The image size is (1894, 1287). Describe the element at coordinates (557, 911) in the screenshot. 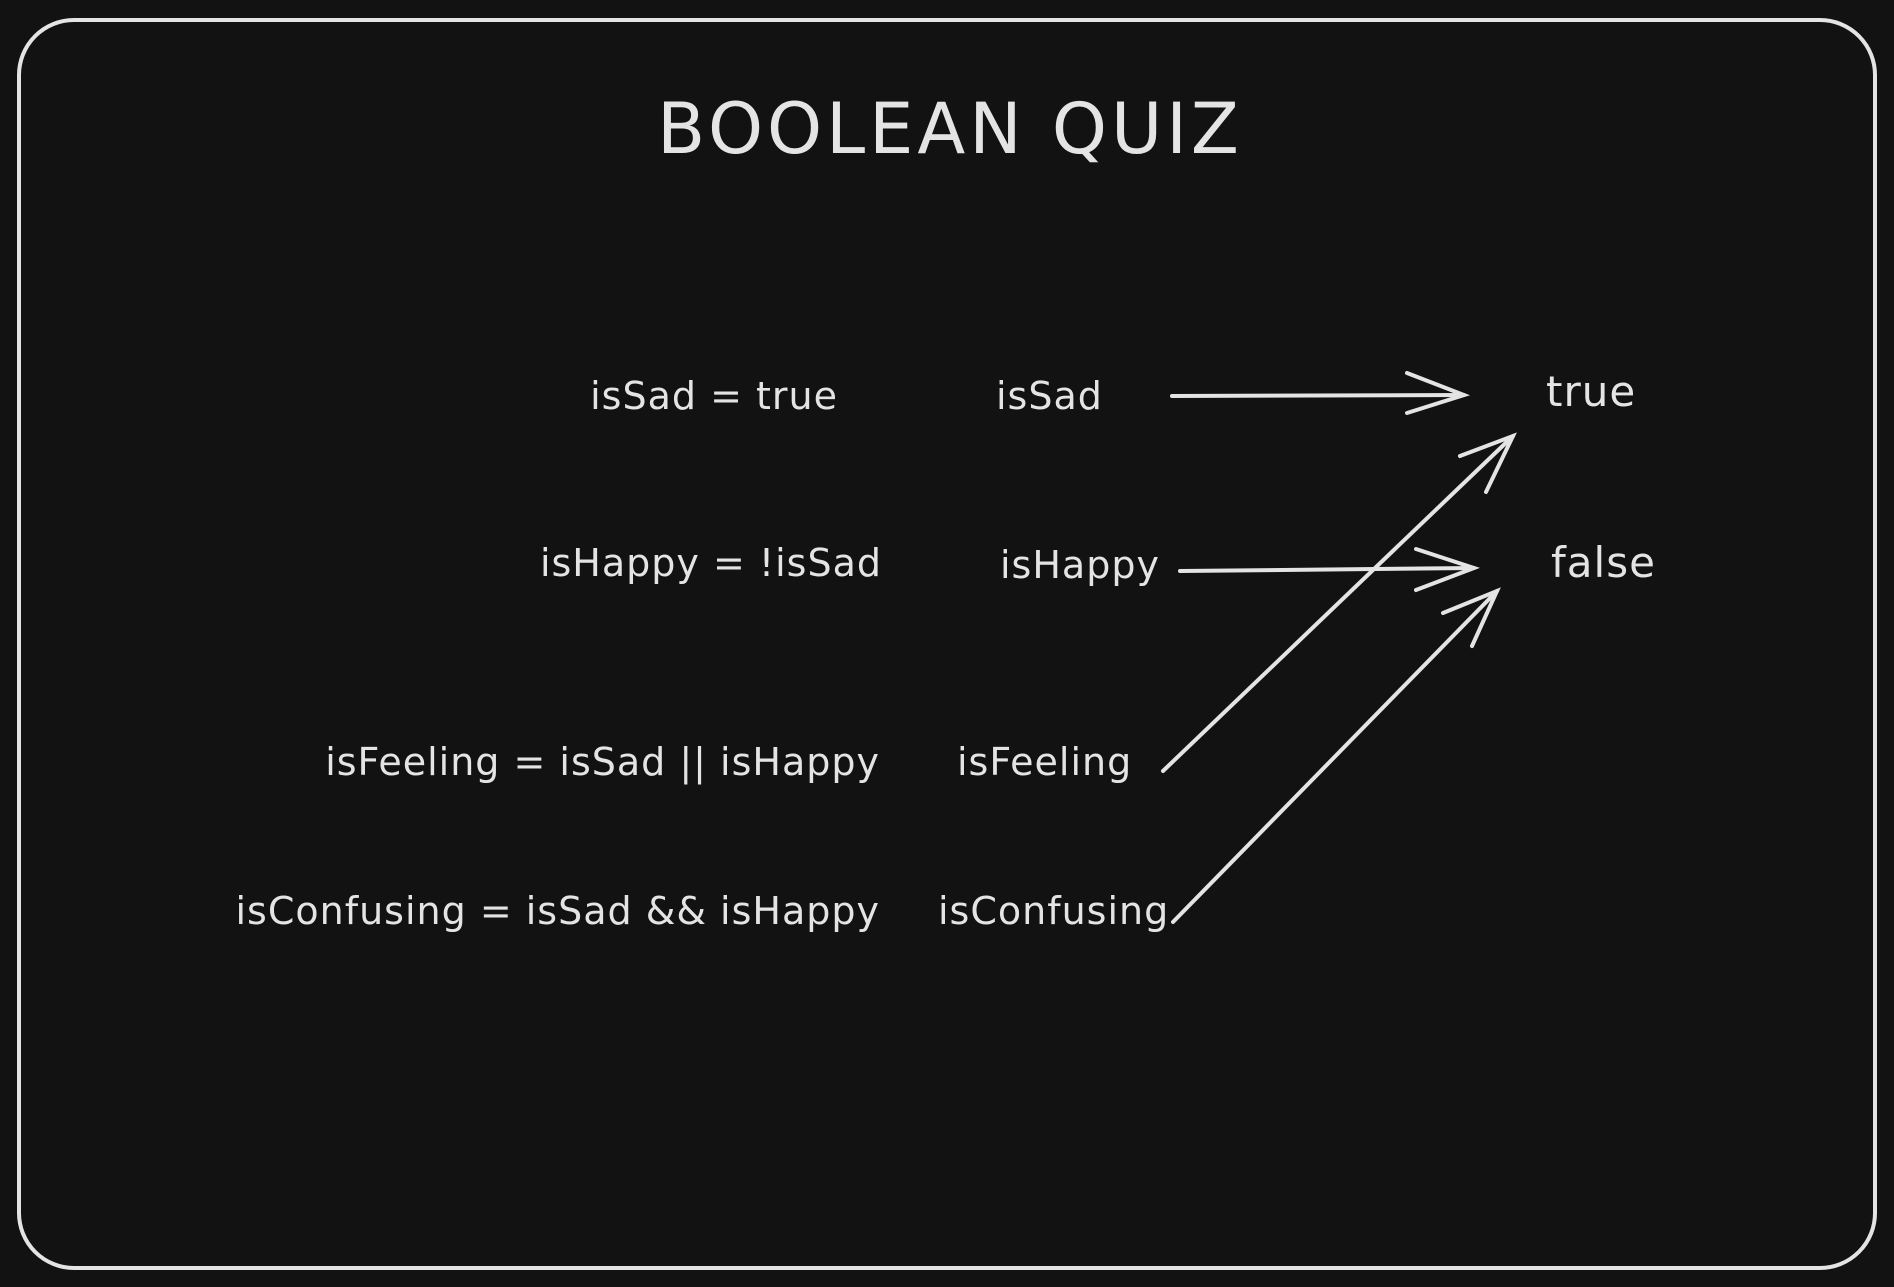

I see `expression-isconfusing: isConfusing = isSad && isHappy` at that location.